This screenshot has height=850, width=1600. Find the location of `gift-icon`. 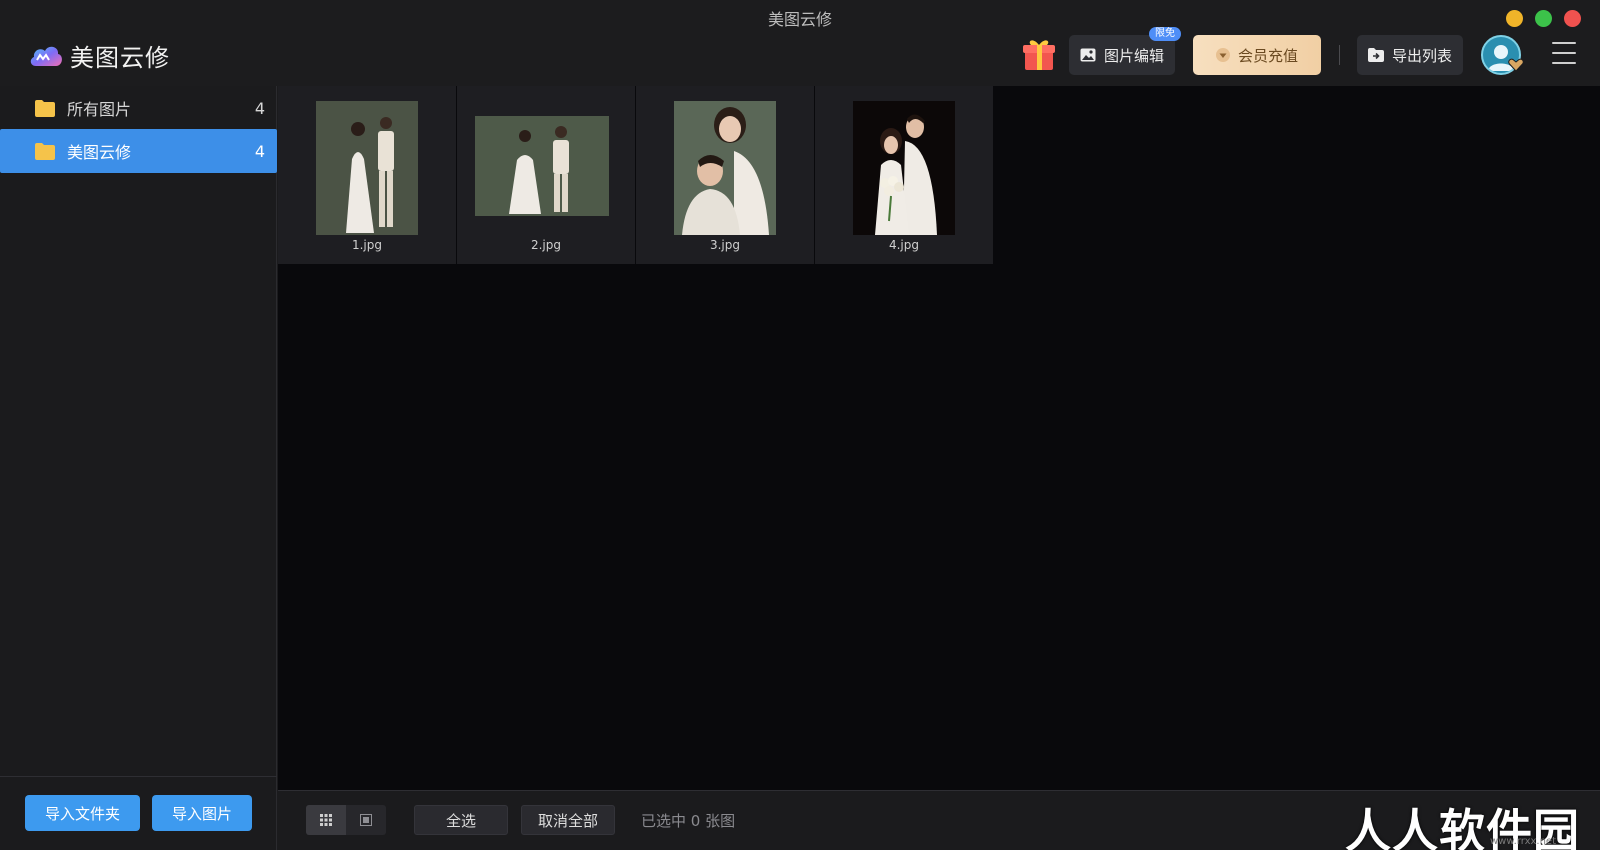

gift-icon is located at coordinates (1039, 54).